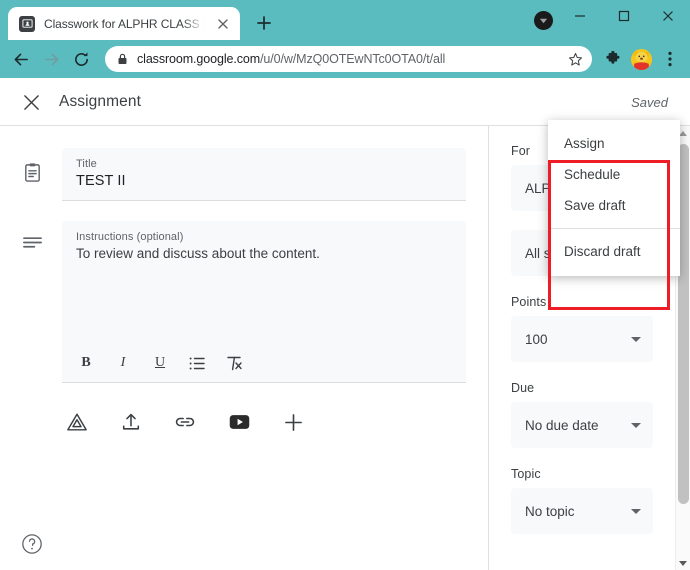 Image resolution: width=690 pixels, height=570 pixels. I want to click on tab-strip: Classwork for ALPHR CLASS SAM, so click(345, 20).